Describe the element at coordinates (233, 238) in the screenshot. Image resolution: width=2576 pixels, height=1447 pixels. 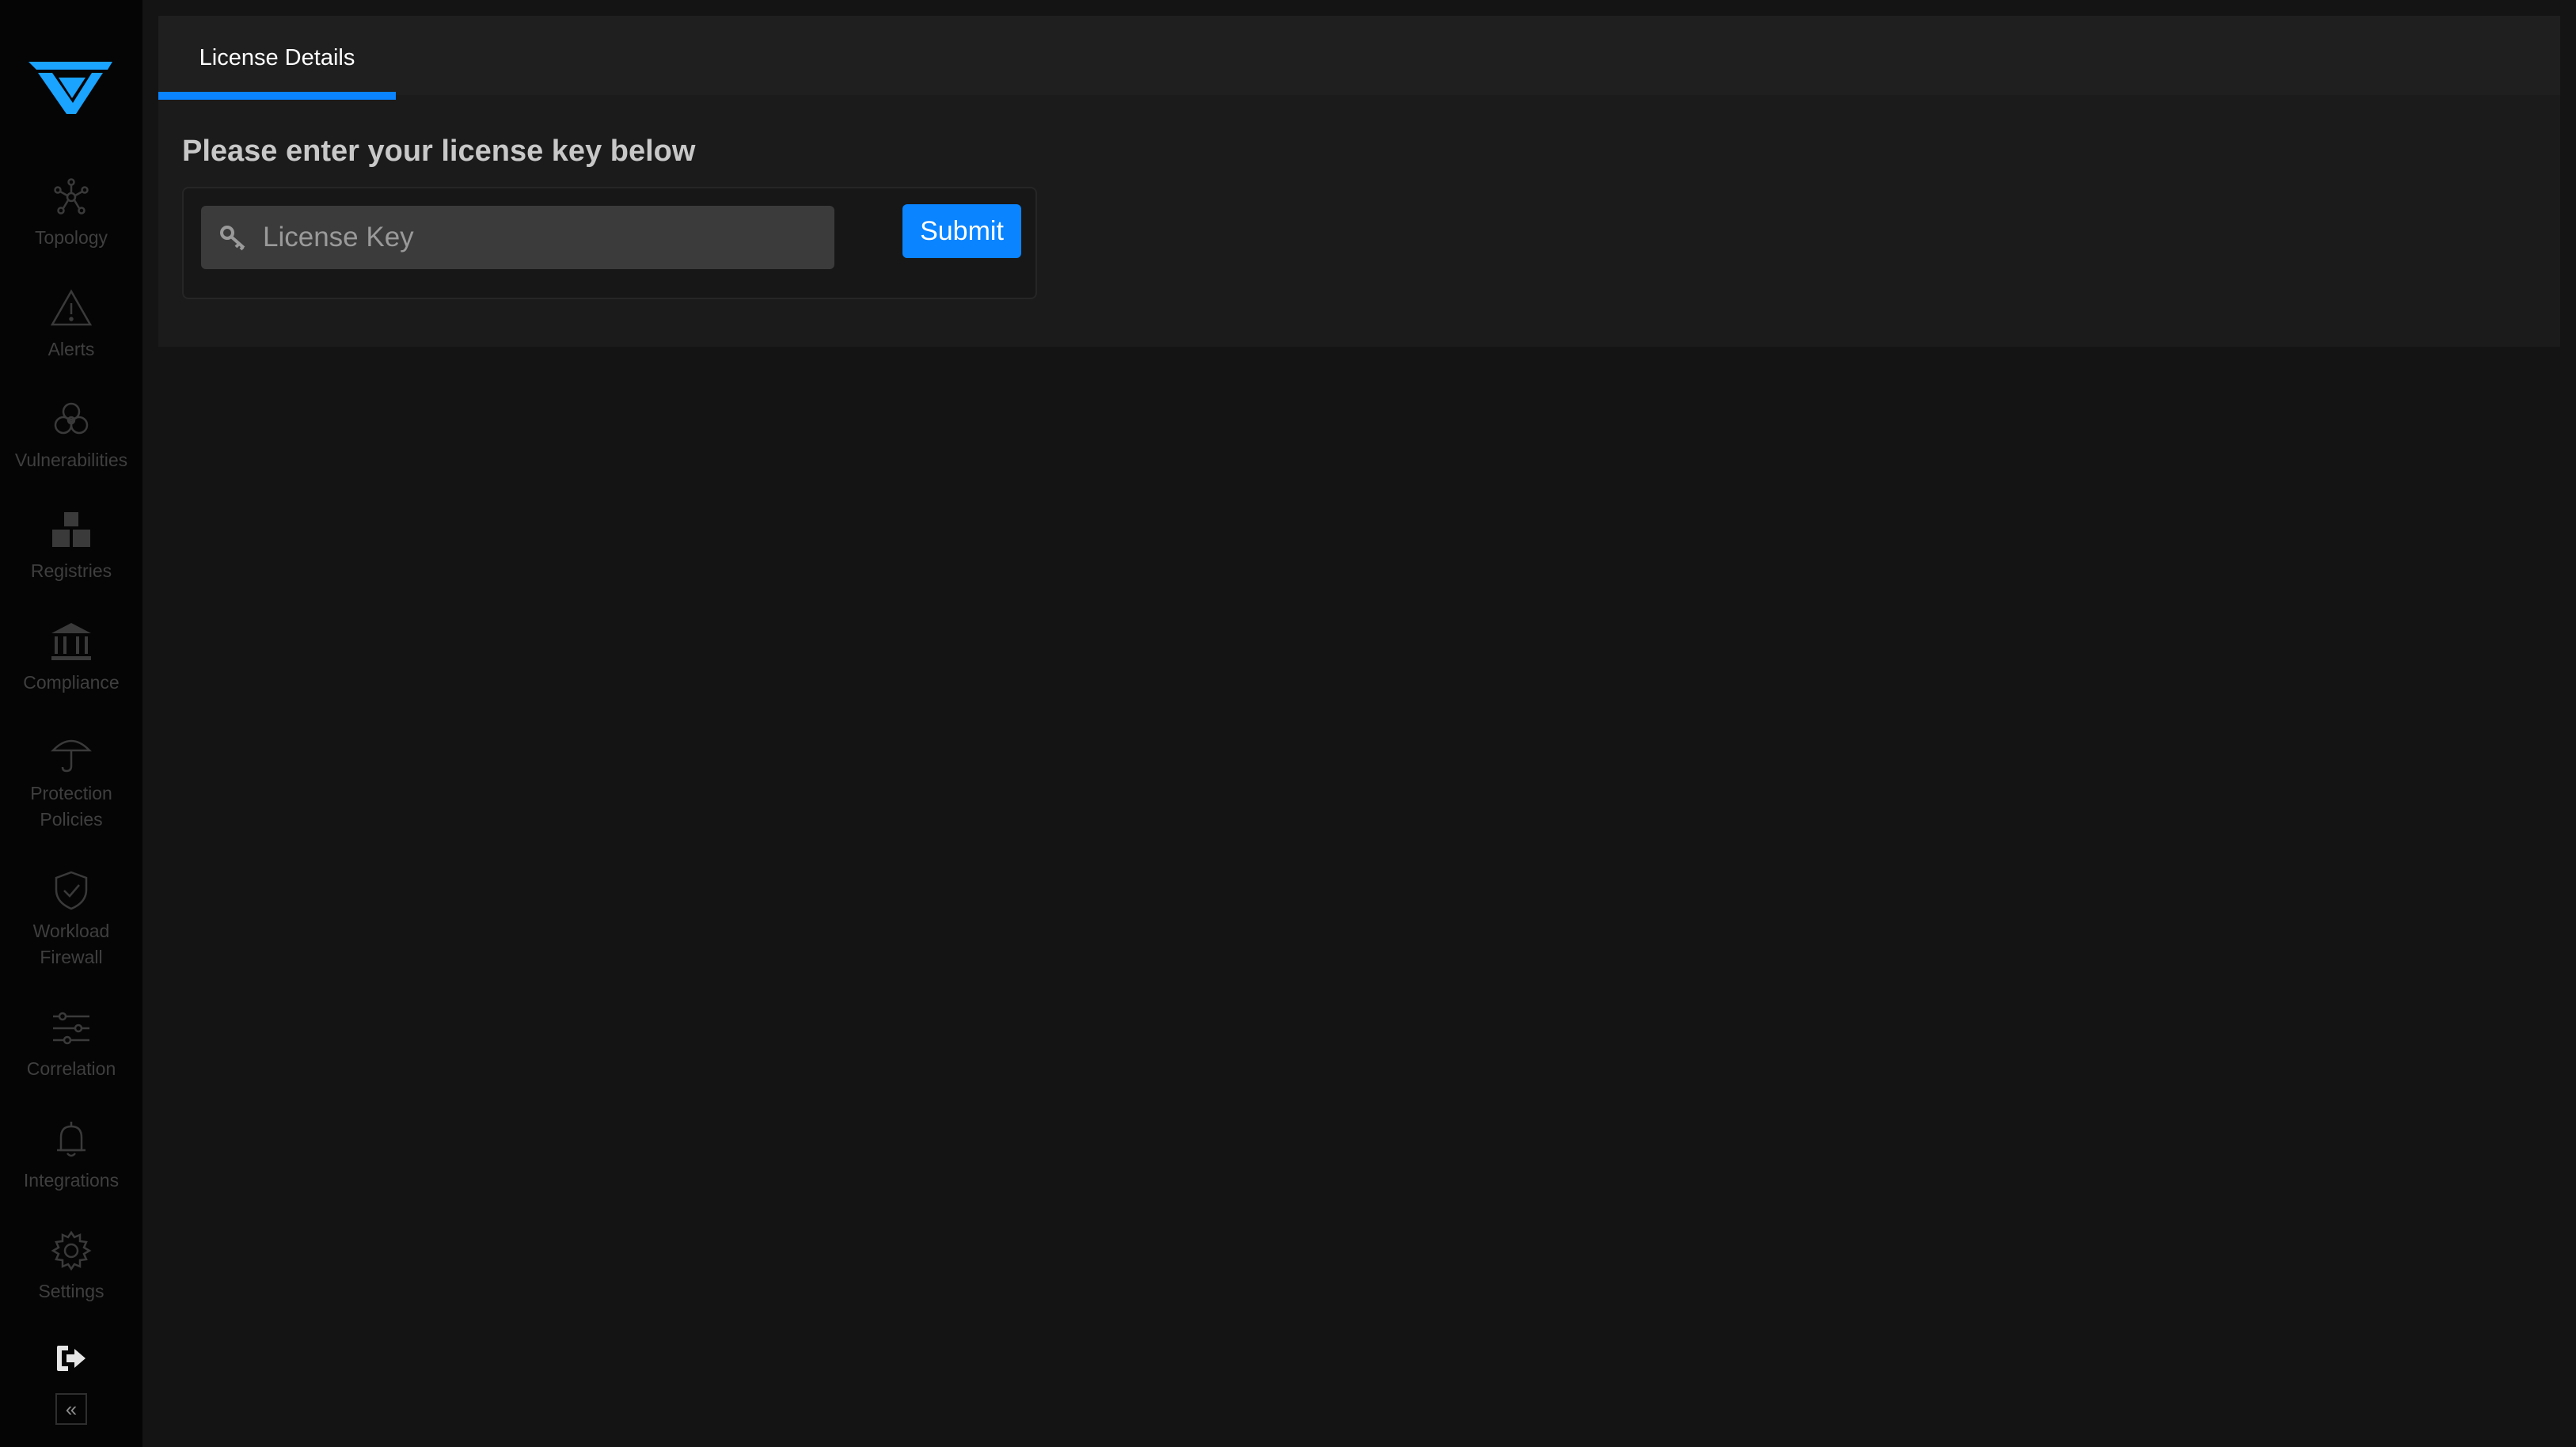
I see `key-icon` at that location.